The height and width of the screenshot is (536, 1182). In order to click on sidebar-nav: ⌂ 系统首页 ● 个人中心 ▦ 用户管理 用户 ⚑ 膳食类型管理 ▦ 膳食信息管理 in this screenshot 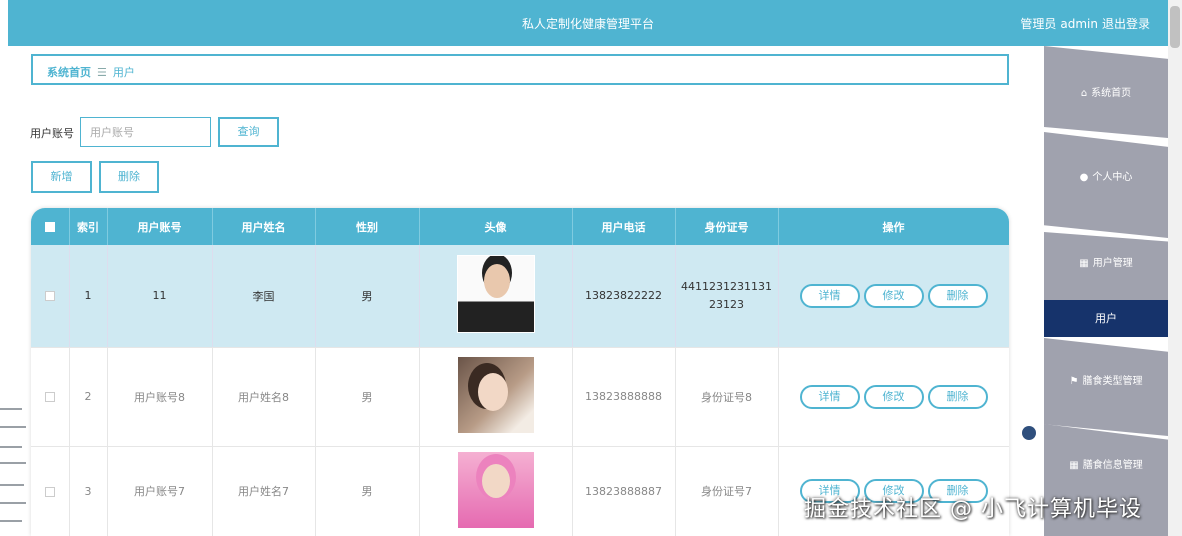, I will do `click(1106, 291)`.